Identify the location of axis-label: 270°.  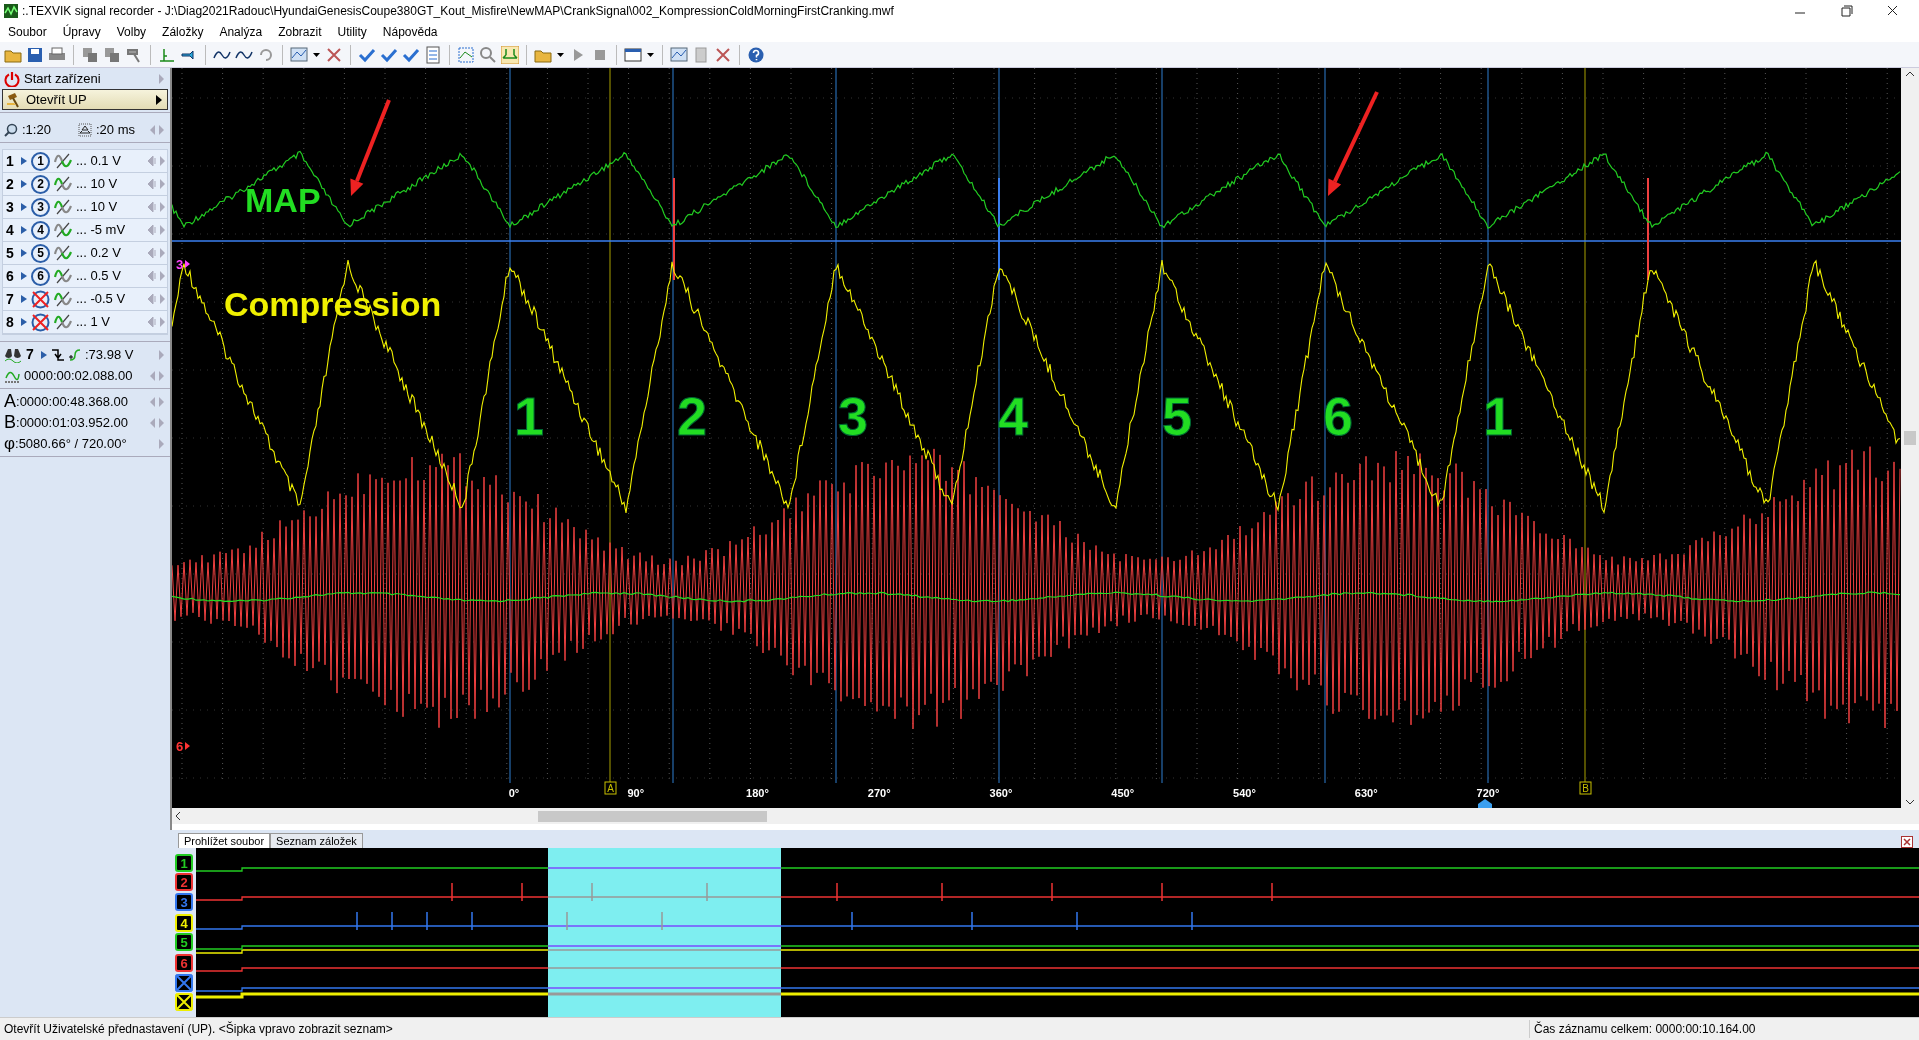
(879, 793).